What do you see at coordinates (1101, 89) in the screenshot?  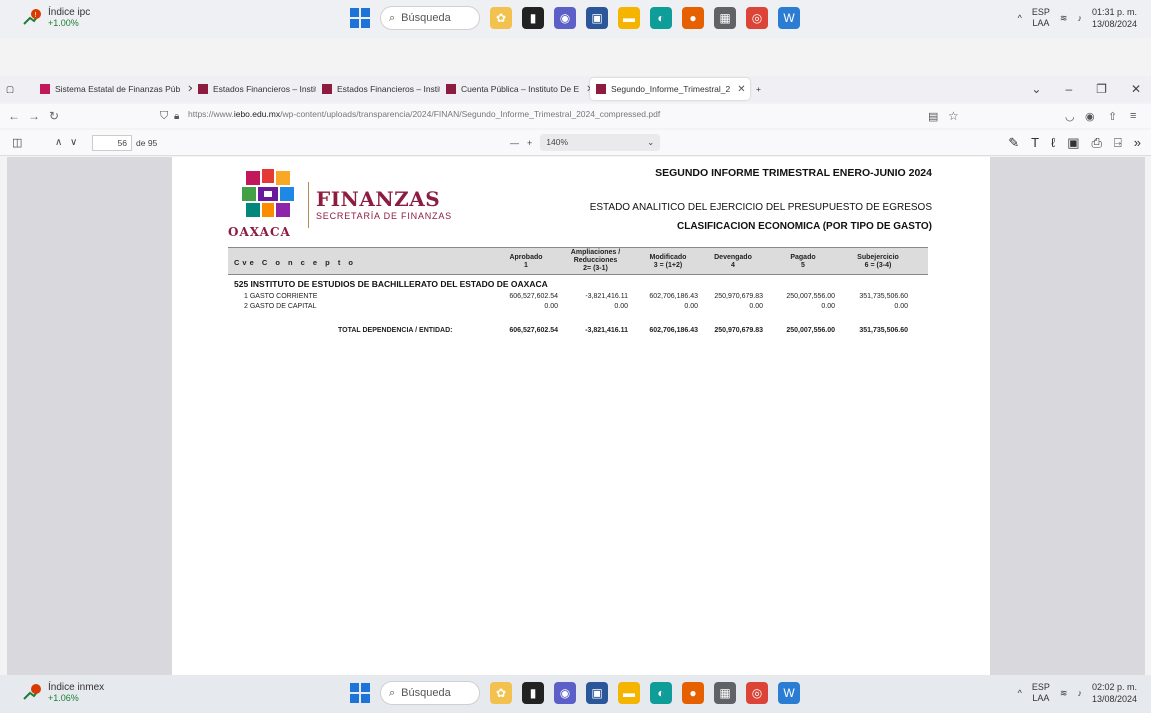 I see `restore-button: ❐` at bounding box center [1101, 89].